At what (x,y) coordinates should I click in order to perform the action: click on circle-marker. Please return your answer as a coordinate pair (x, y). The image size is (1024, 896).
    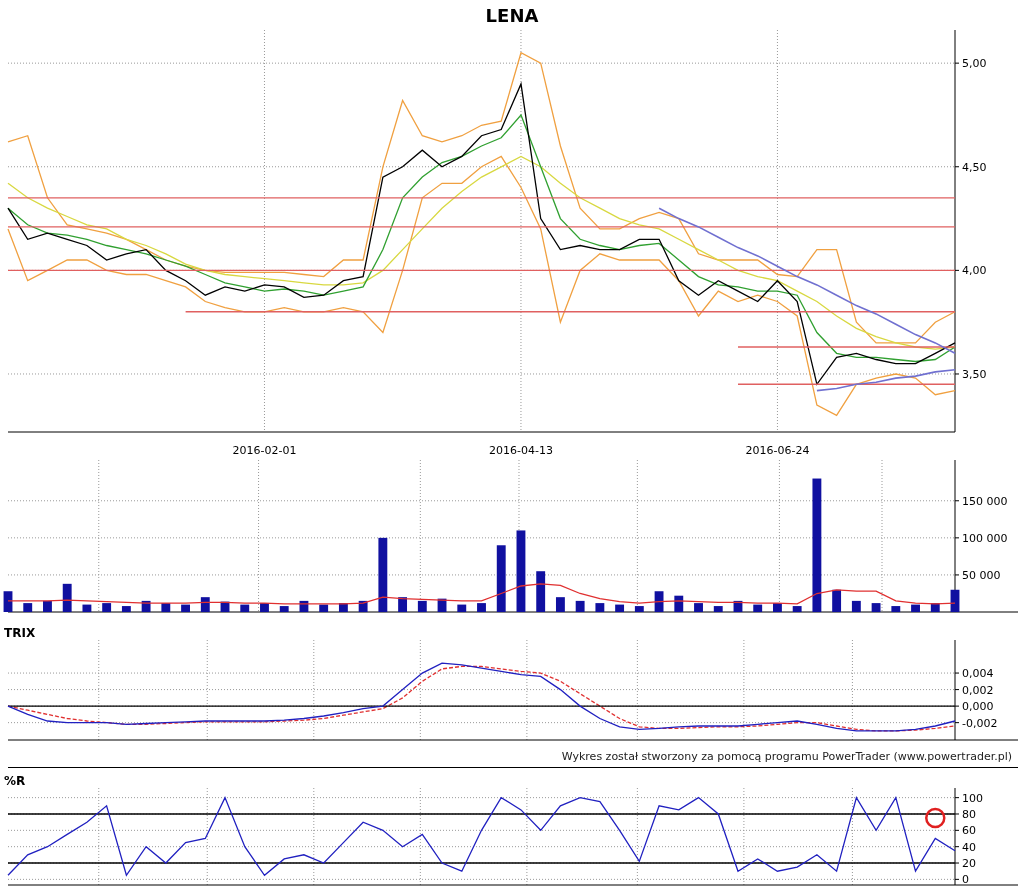
    Looking at the image, I should click on (935, 818).